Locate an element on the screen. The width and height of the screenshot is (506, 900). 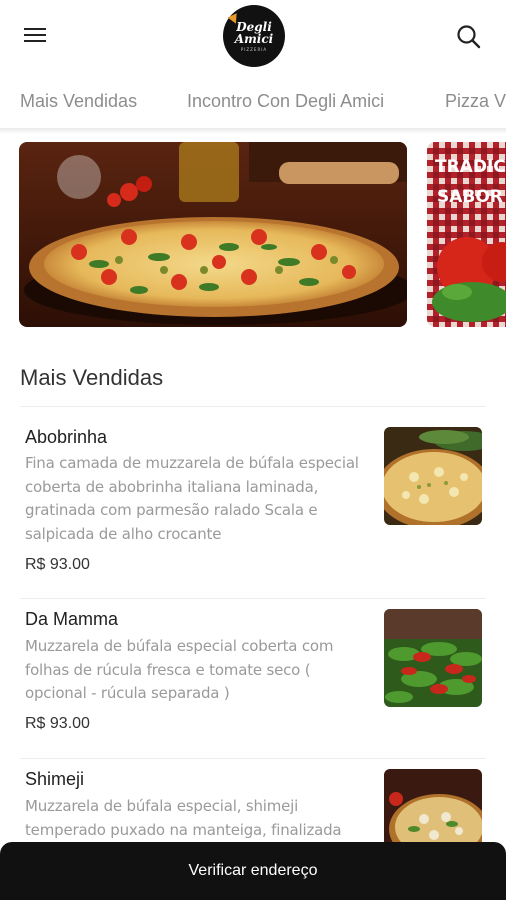
logo-line-2: Amici is located at coordinates (254, 38).